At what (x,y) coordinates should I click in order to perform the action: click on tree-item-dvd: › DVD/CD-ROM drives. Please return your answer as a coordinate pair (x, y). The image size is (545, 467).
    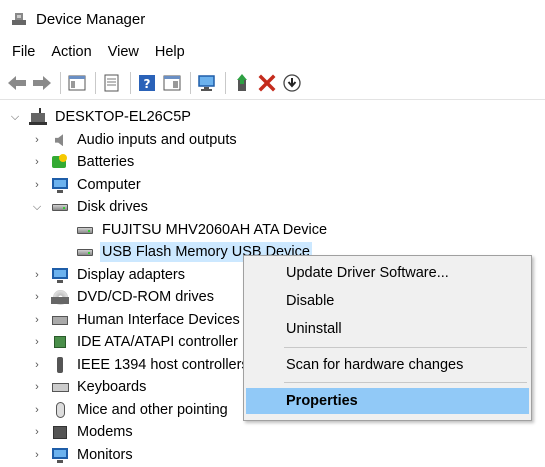
    Looking at the image, I should click on (123, 297).